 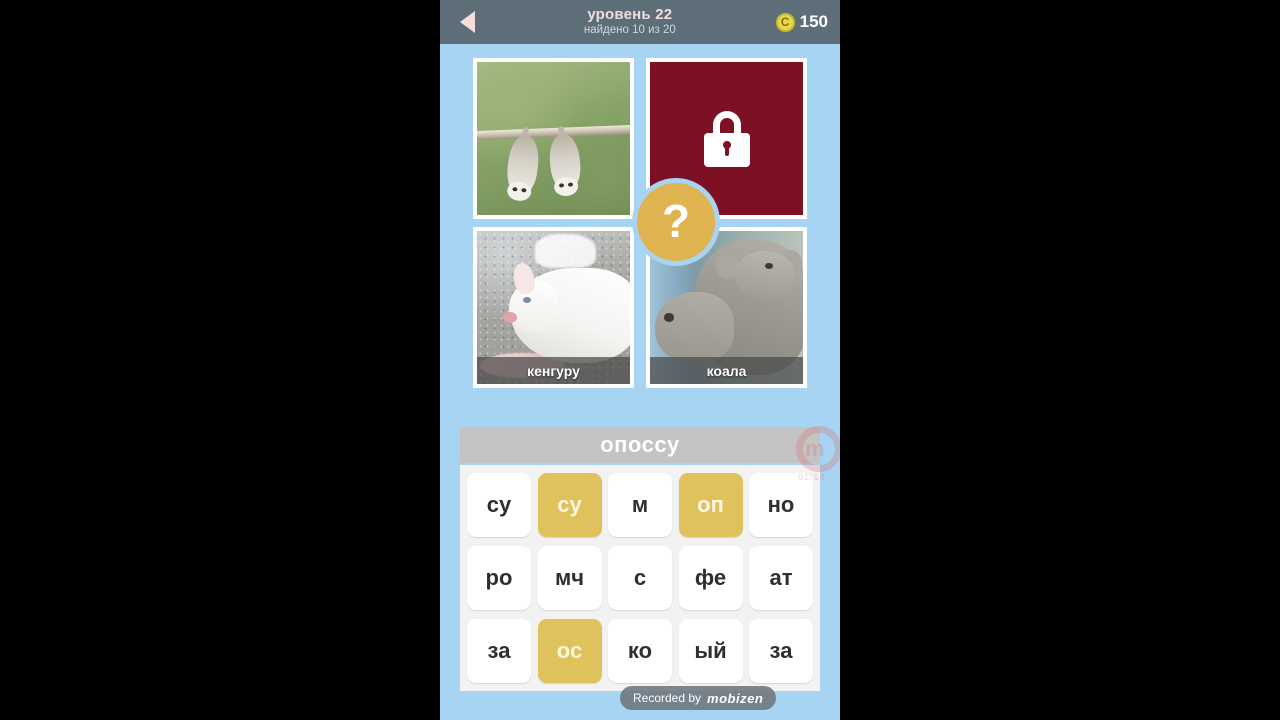 I want to click on photo-caption: коала, so click(x=726, y=370).